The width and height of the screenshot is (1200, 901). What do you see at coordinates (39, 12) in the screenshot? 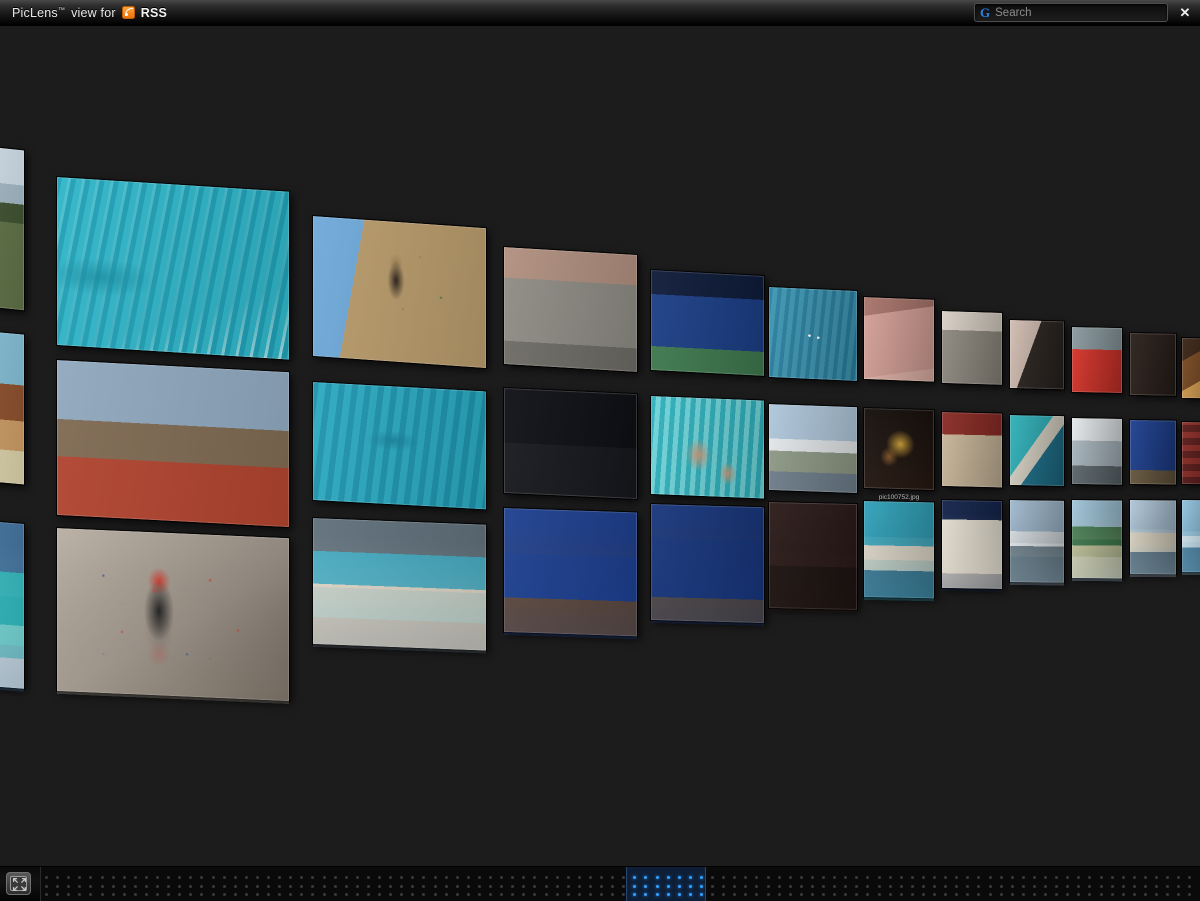
I see `app-title: PicLens™` at bounding box center [39, 12].